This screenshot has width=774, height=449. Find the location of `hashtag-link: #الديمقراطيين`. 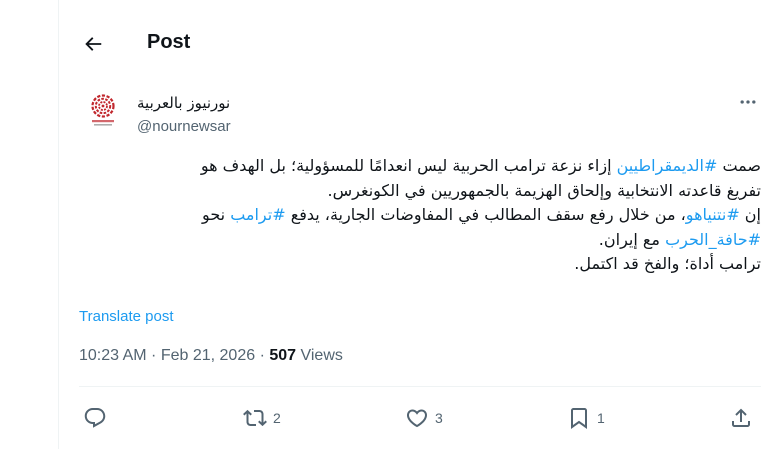

hashtag-link: #الديمقراطيين is located at coordinates (667, 165).